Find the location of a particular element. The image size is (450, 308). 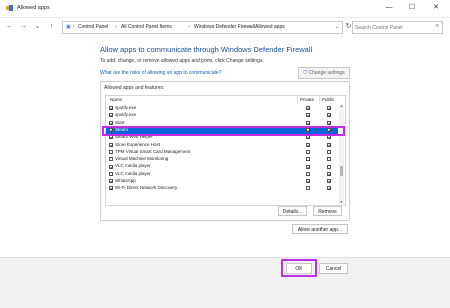

breadcrumb-allowed-apps: Allowed apps is located at coordinates (270, 27).